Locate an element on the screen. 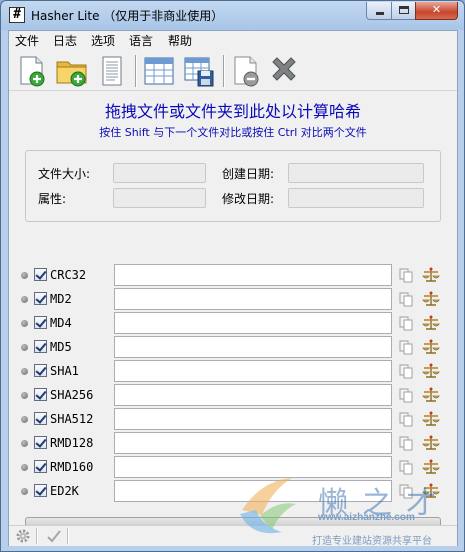 The width and height of the screenshot is (465, 552). save-table-icon is located at coordinates (199, 72).